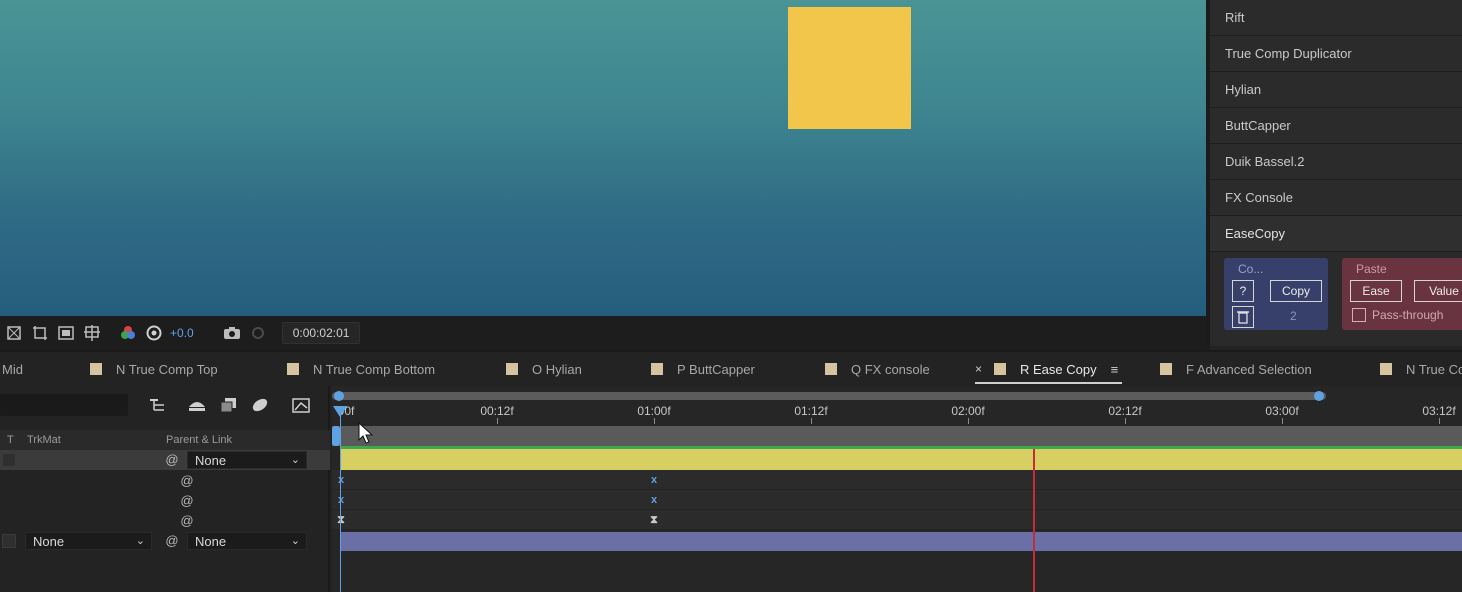  I want to click on playhead-line, so click(340, 501).